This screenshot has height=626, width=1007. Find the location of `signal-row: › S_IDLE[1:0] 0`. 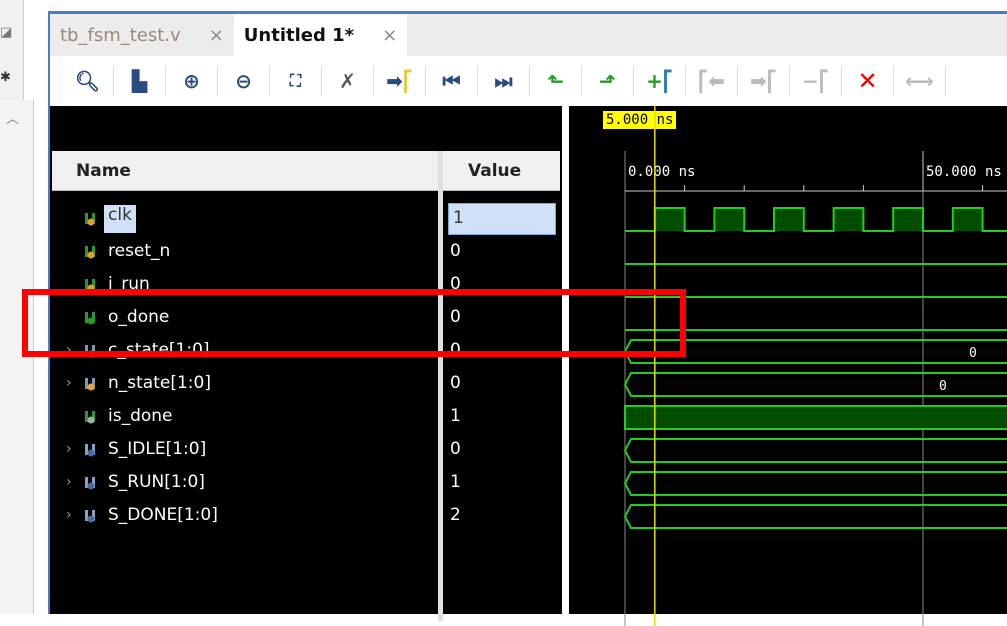

signal-row: › S_IDLE[1:0] 0 is located at coordinates (305, 450).